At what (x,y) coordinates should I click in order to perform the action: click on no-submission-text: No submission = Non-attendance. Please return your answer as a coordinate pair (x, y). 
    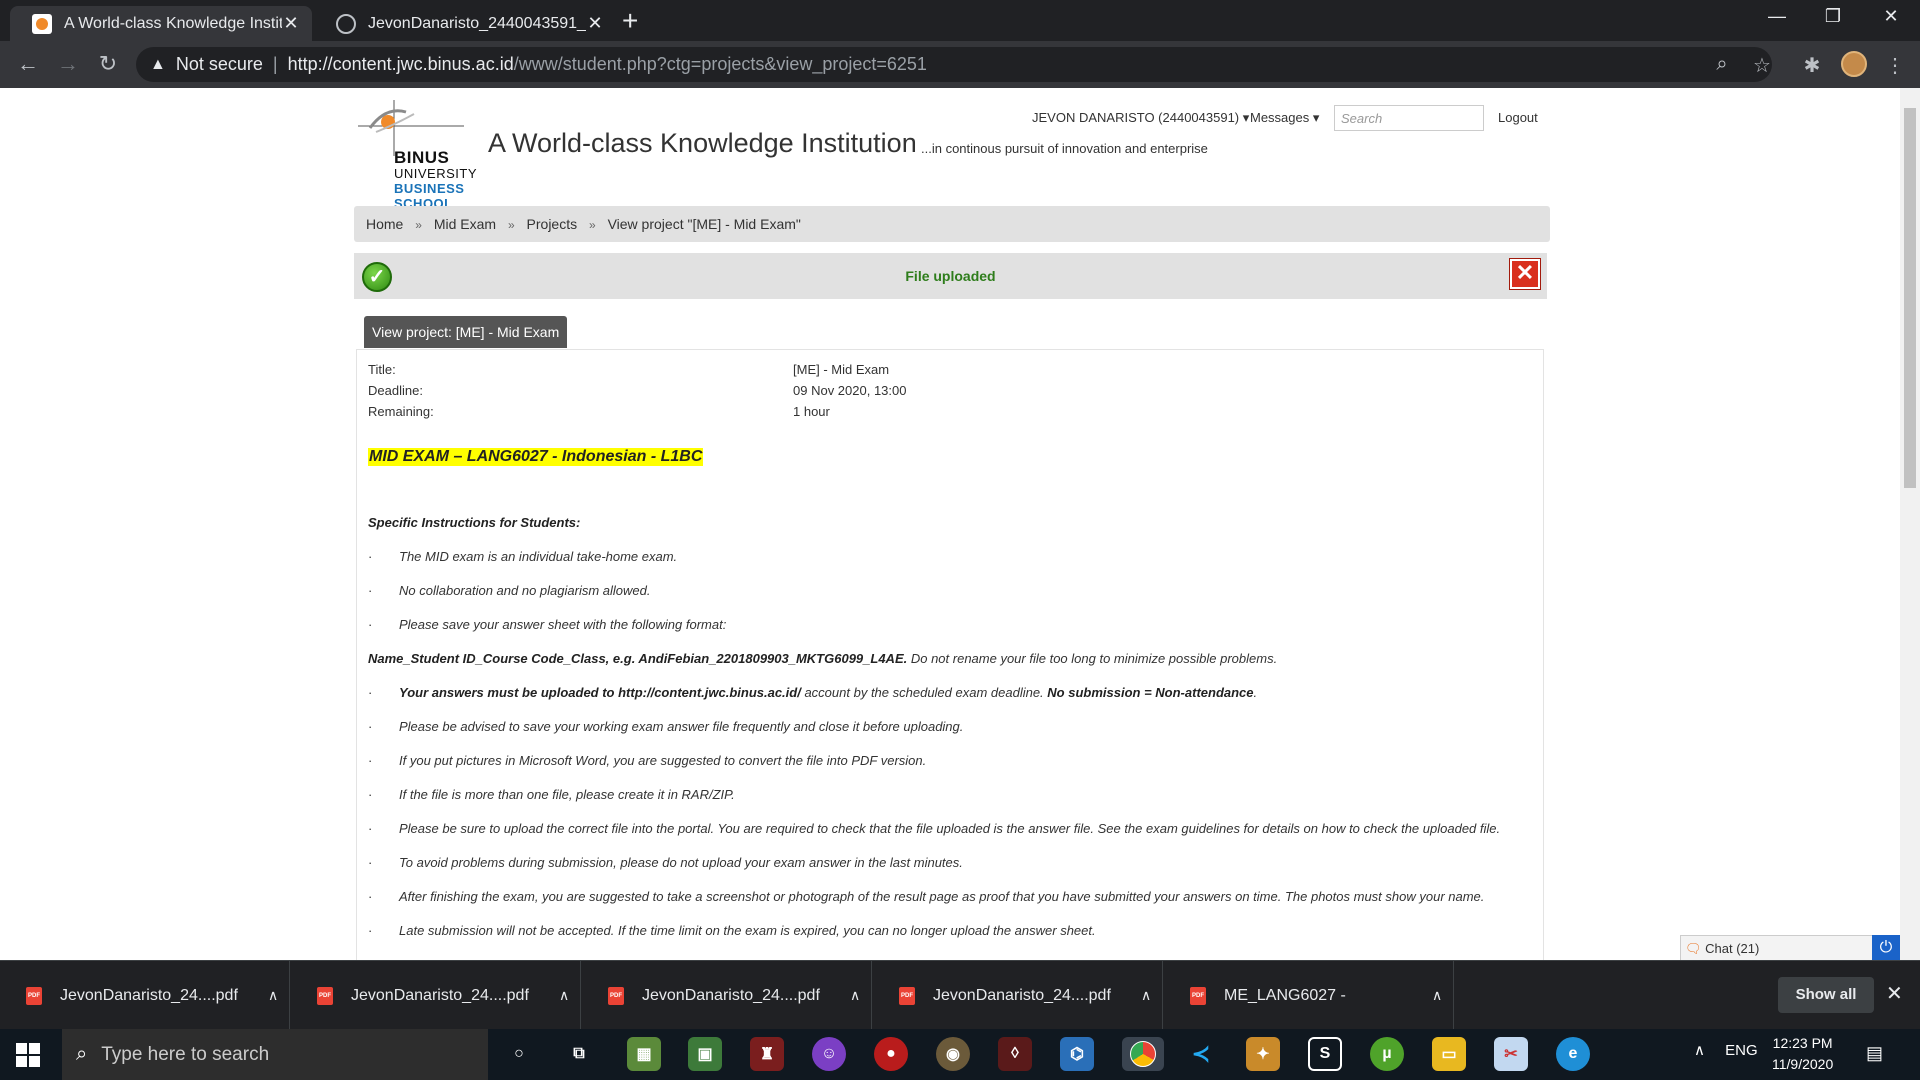
    Looking at the image, I should click on (1150, 692).